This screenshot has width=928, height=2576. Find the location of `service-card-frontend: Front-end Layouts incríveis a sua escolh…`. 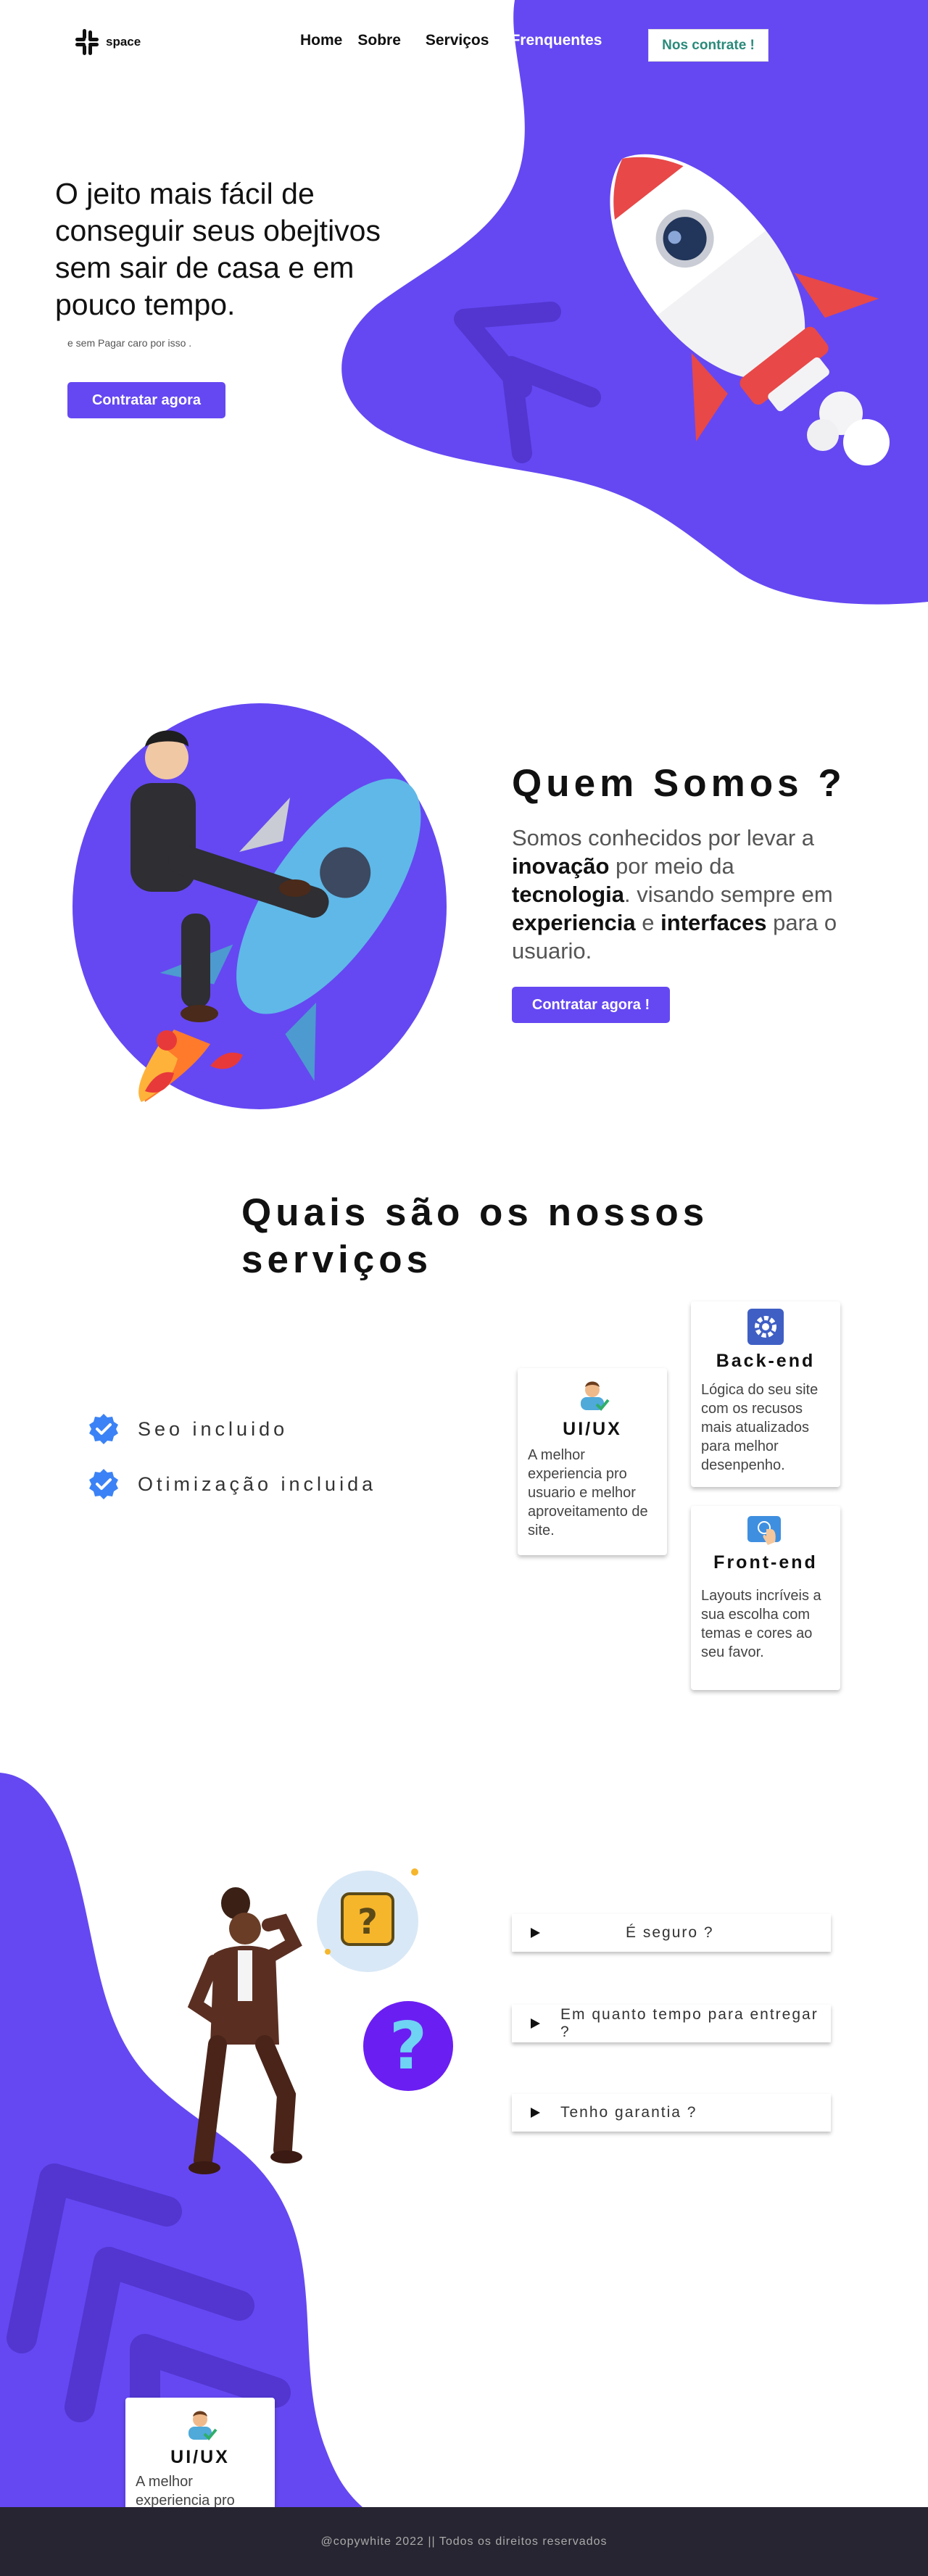

service-card-frontend: Front-end Layouts incríveis a sua escolh… is located at coordinates (765, 1598).